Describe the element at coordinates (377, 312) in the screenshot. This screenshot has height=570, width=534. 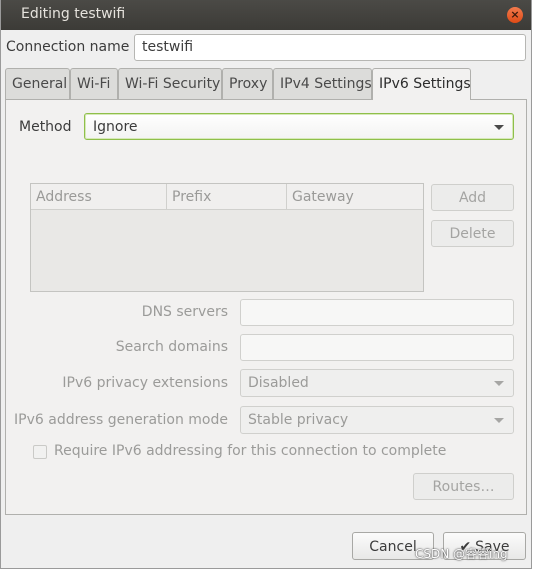
I see `dns-servers-input` at that location.